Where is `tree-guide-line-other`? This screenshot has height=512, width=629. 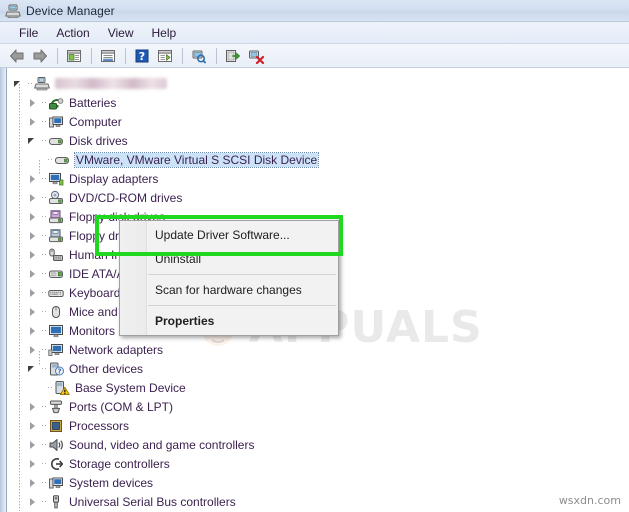 tree-guide-line-other is located at coordinates (39, 358).